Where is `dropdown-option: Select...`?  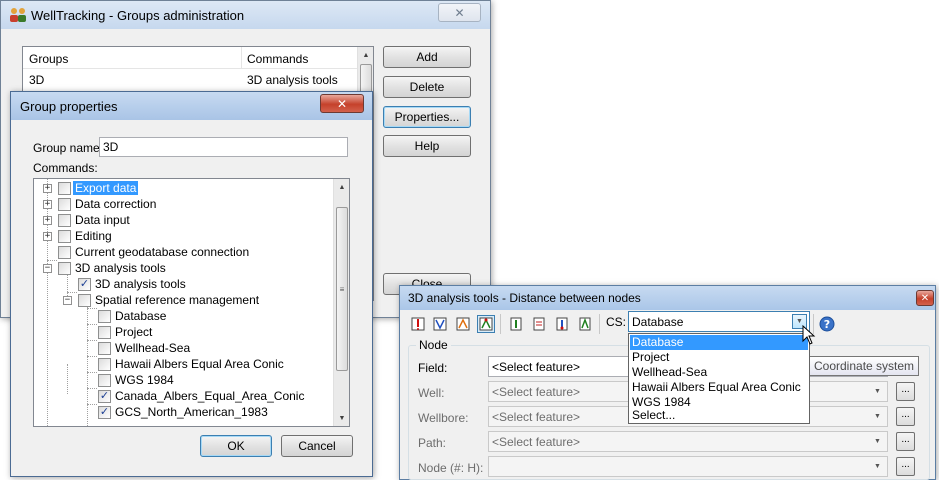
dropdown-option: Select... is located at coordinates (719, 415).